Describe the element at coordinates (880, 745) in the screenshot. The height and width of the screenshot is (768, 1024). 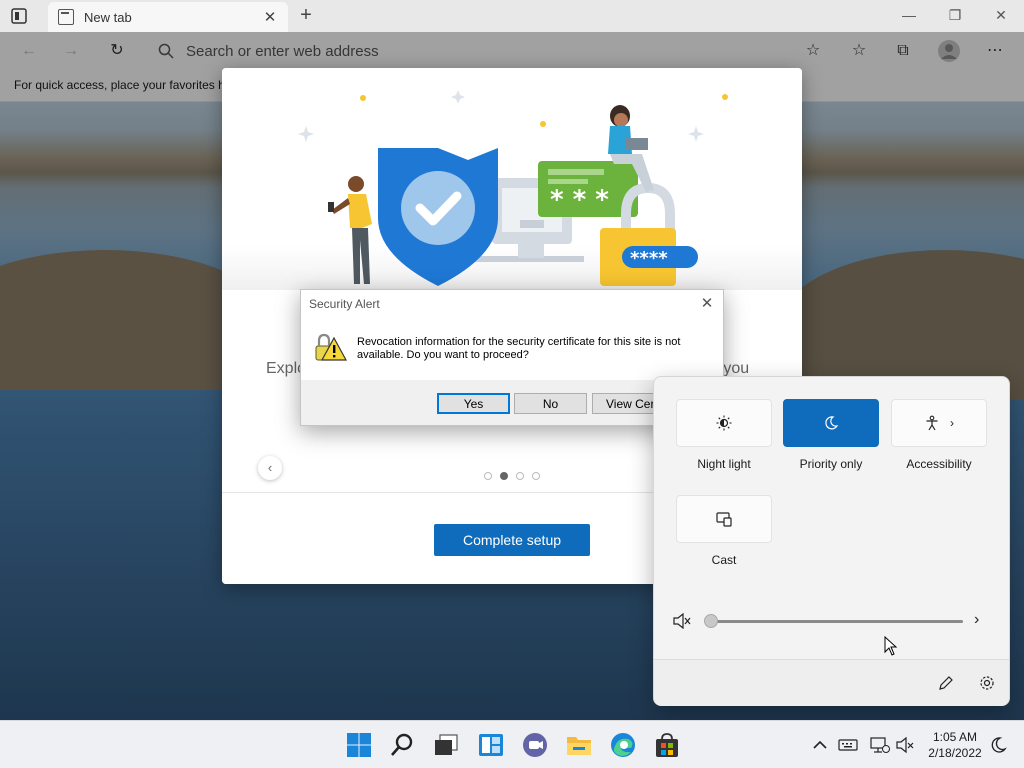
I see `network-icon` at that location.